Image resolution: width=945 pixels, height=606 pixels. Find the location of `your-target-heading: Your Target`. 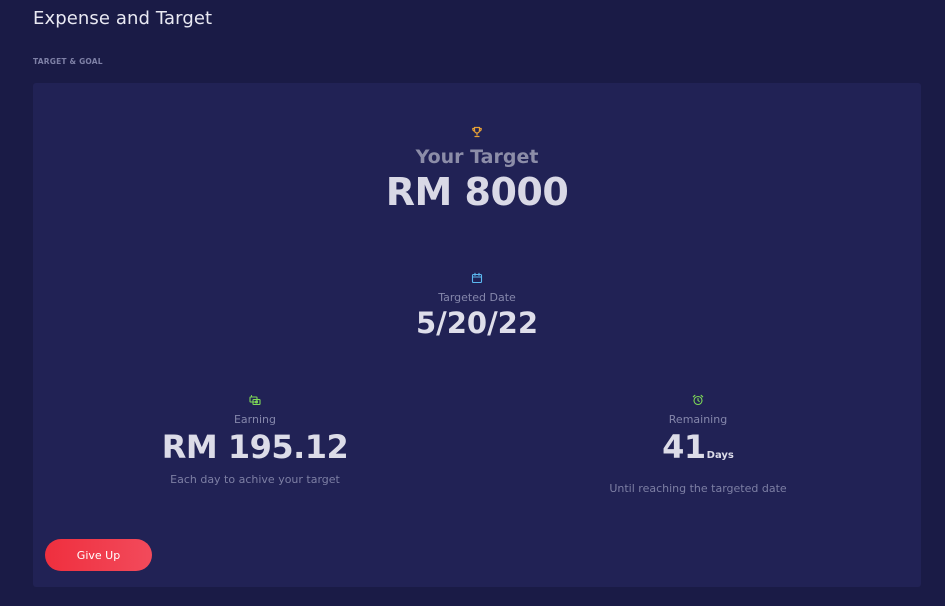

your-target-heading: Your Target is located at coordinates (477, 157).